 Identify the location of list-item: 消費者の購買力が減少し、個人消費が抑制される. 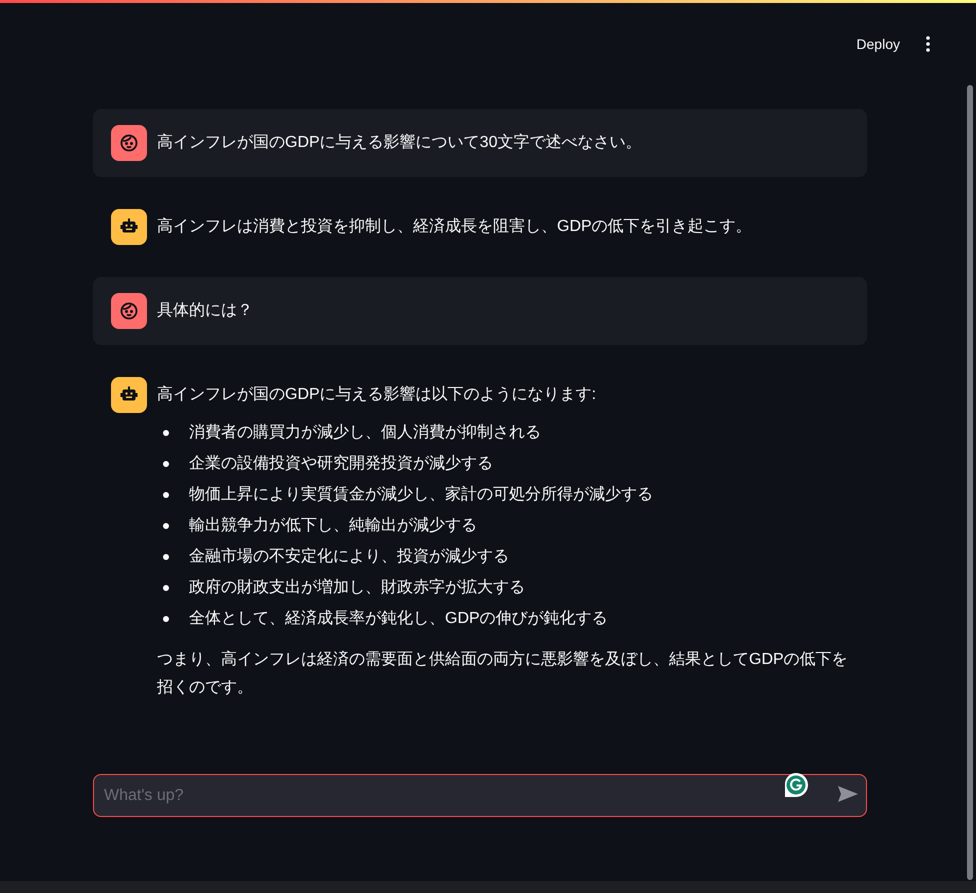
(365, 432).